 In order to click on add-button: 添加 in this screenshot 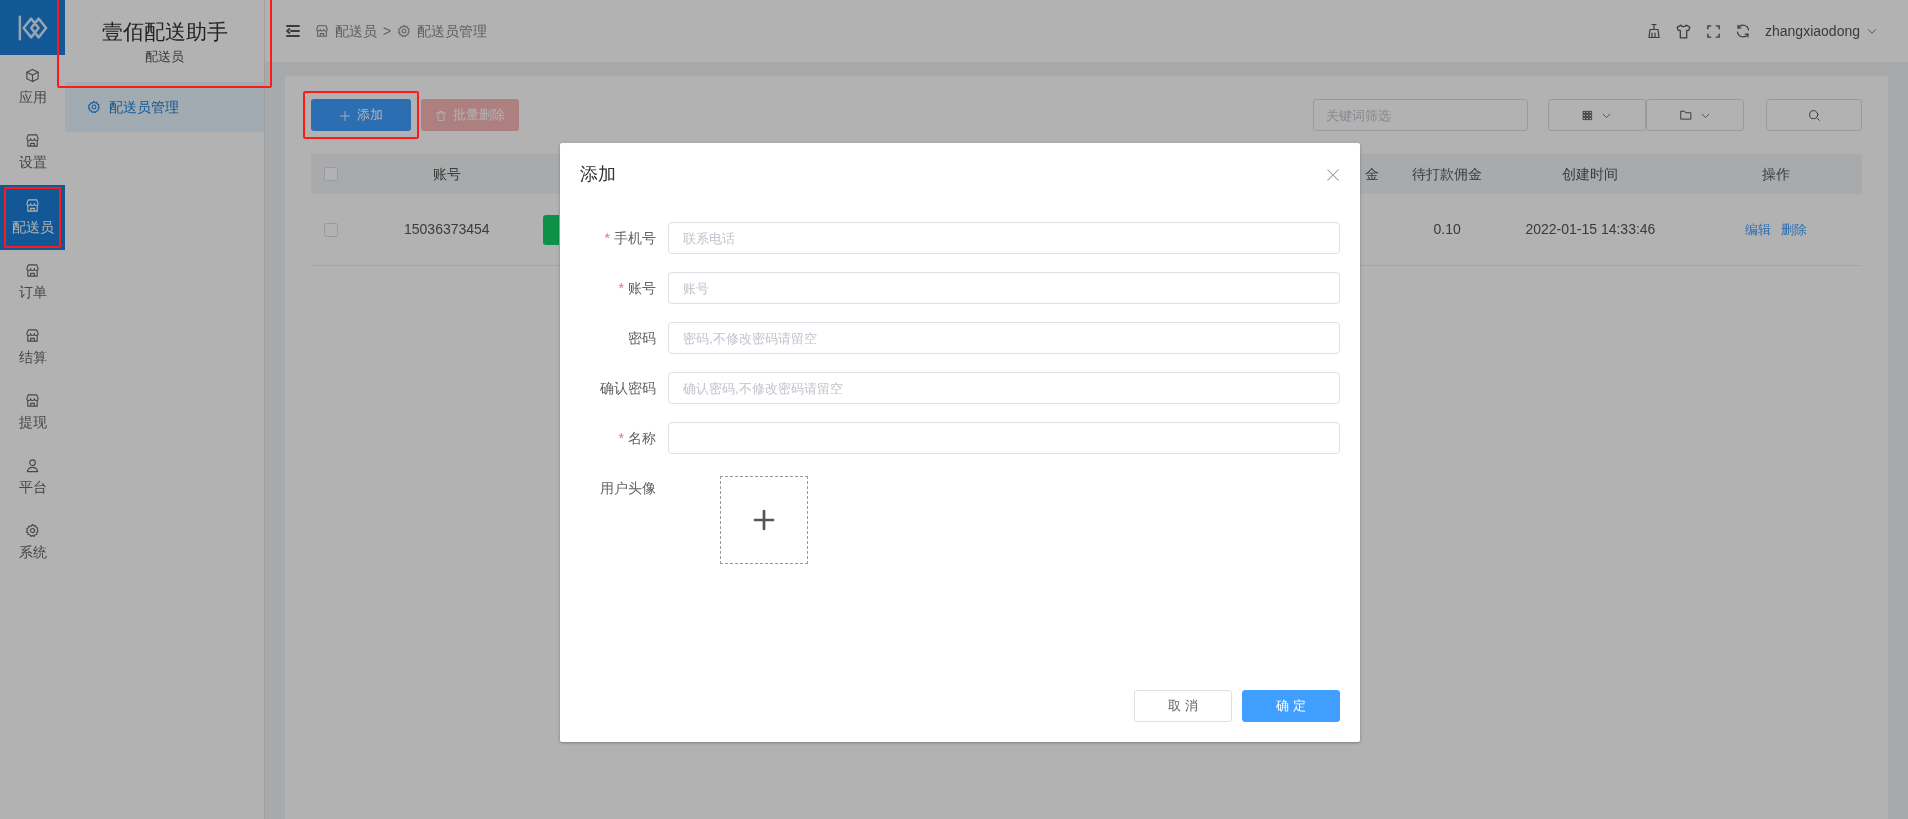, I will do `click(361, 115)`.